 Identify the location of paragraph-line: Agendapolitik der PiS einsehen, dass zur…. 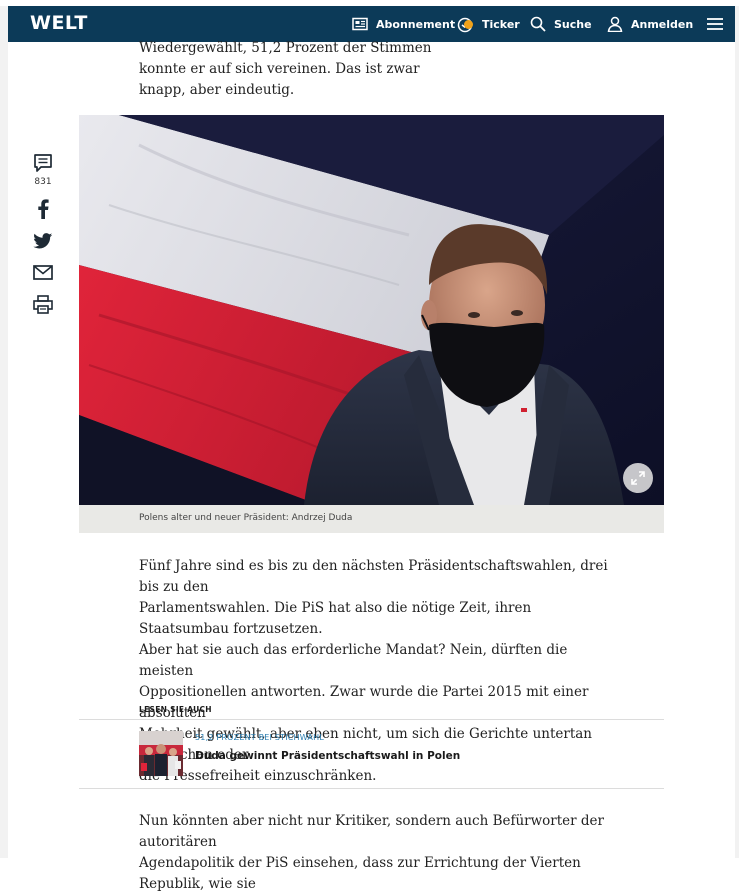
(360, 873).